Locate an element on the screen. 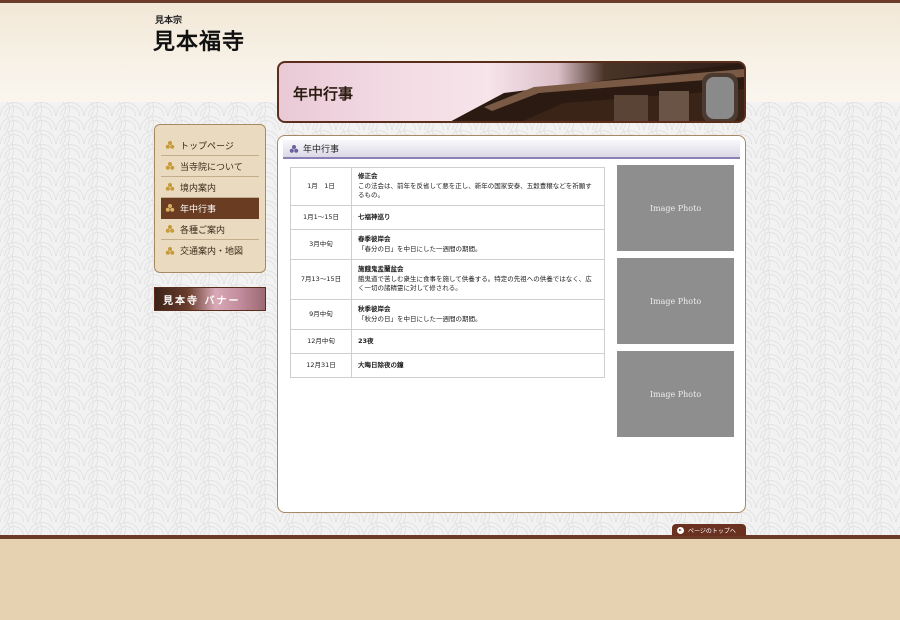 The height and width of the screenshot is (620, 900). event-cell: 大晦日除夜の鐘 is located at coordinates (478, 365).